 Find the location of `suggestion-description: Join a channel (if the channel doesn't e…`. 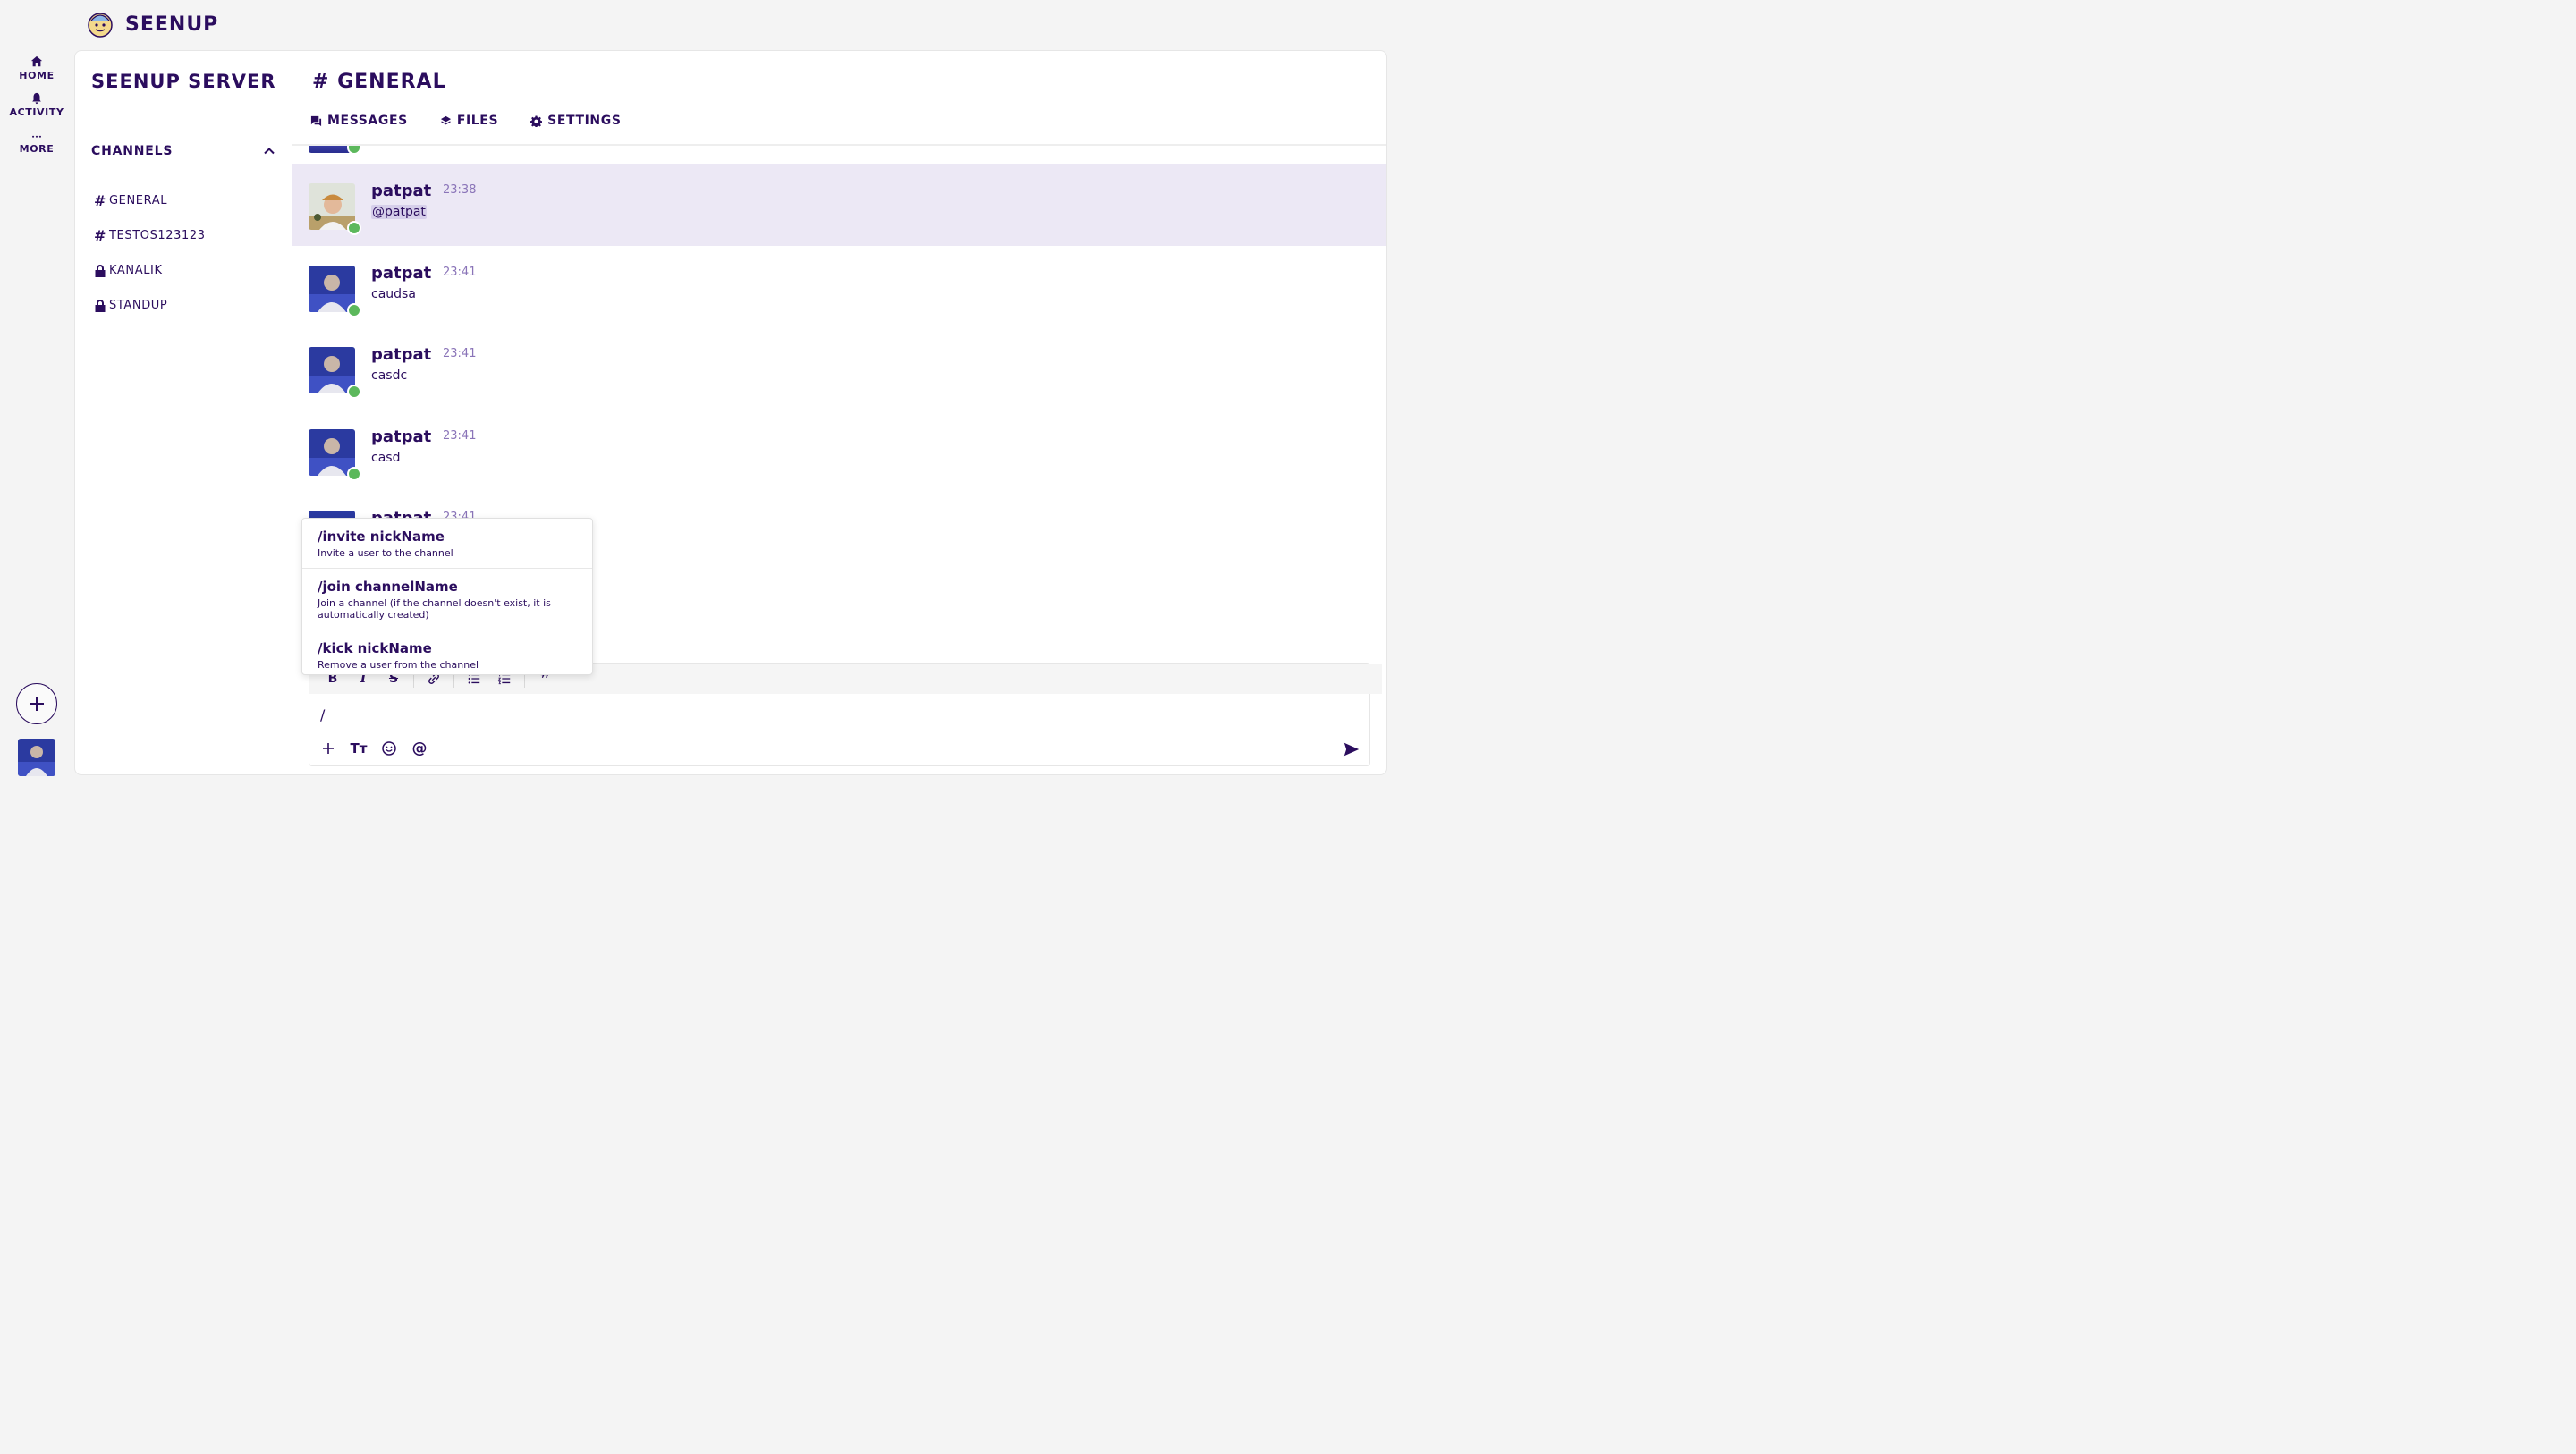

suggestion-description: Join a channel (if the channel doesn't e… is located at coordinates (434, 609).